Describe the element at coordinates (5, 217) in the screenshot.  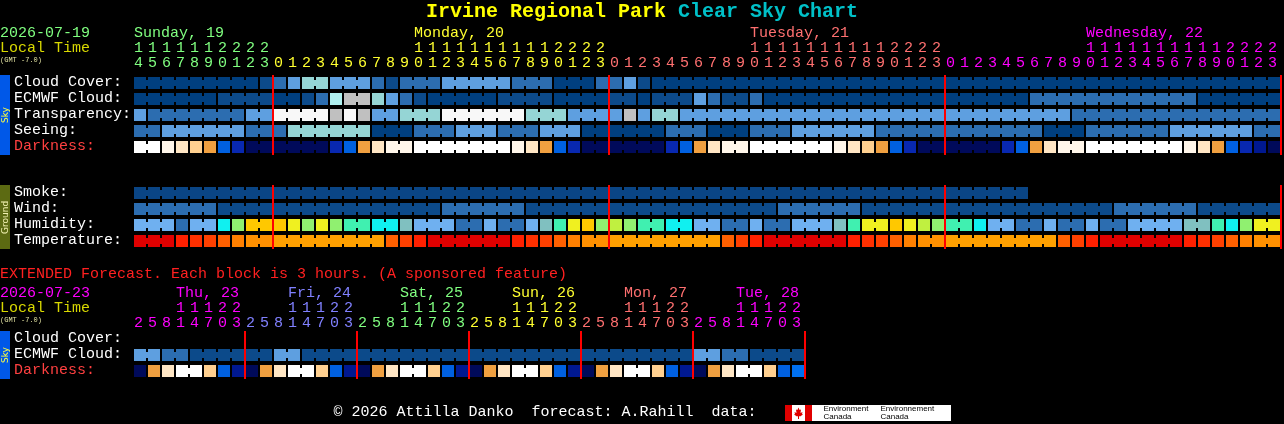
I see `ground-section-label: Ground` at that location.